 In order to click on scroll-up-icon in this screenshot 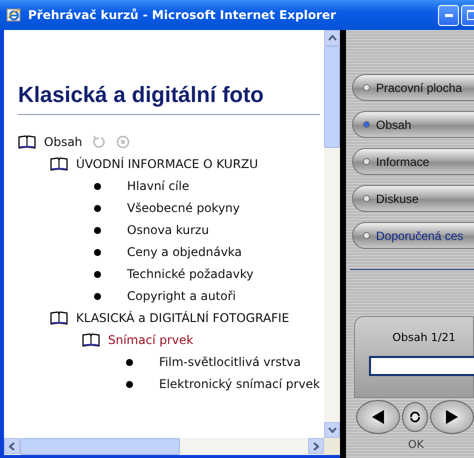, I will do `click(332, 38)`.